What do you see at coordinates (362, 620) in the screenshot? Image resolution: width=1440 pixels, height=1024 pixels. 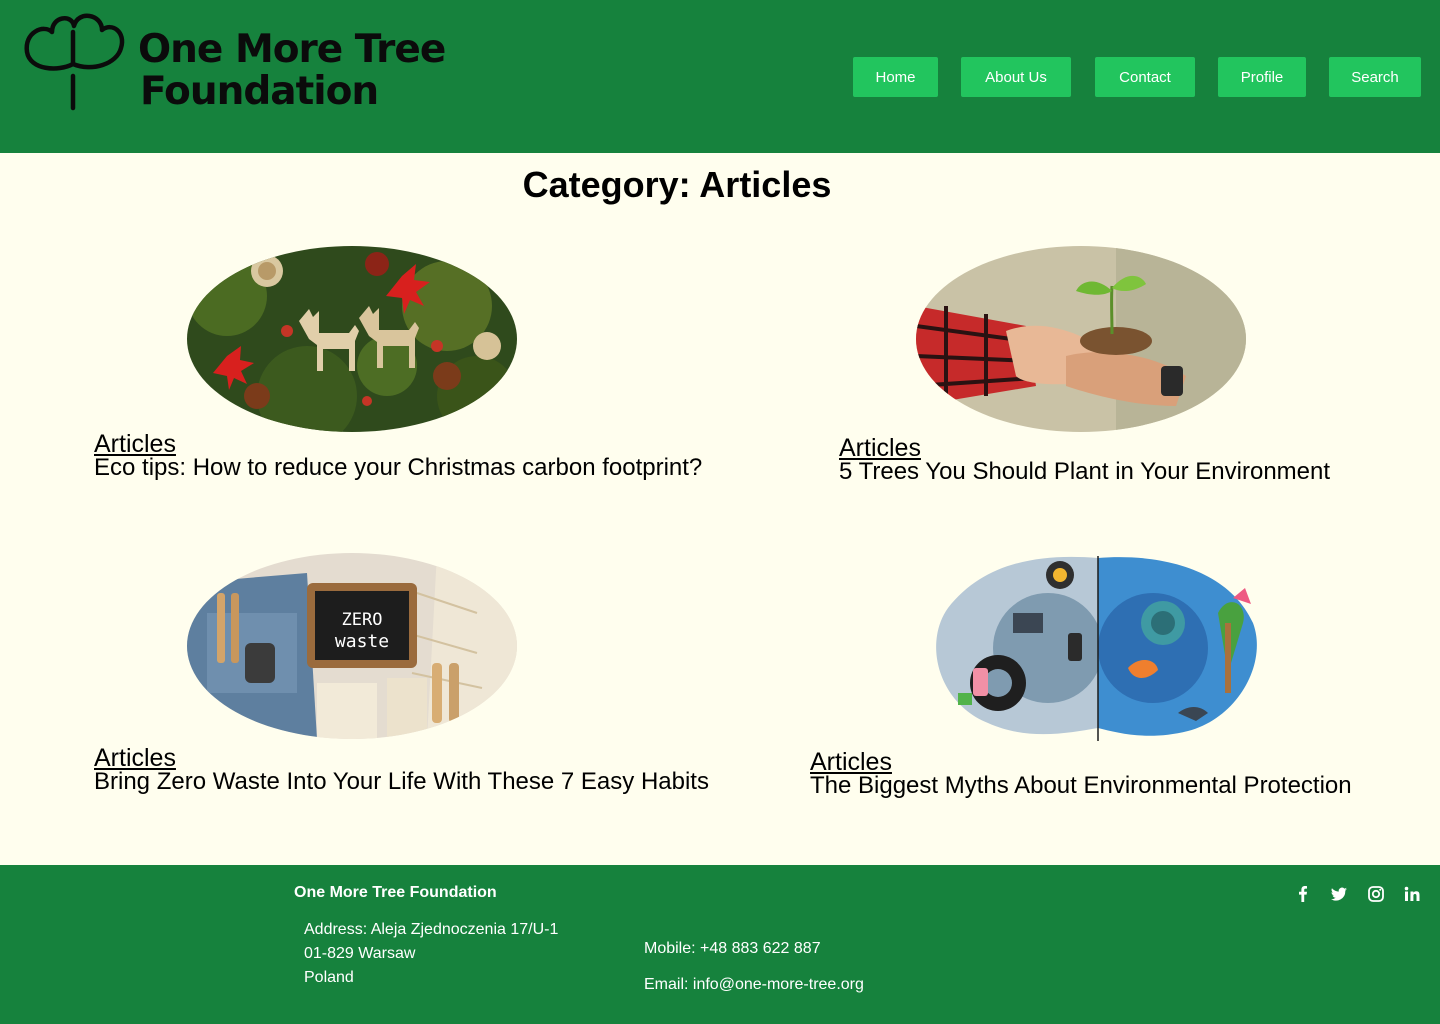 I see `chalk-text-zero: ZERO` at bounding box center [362, 620].